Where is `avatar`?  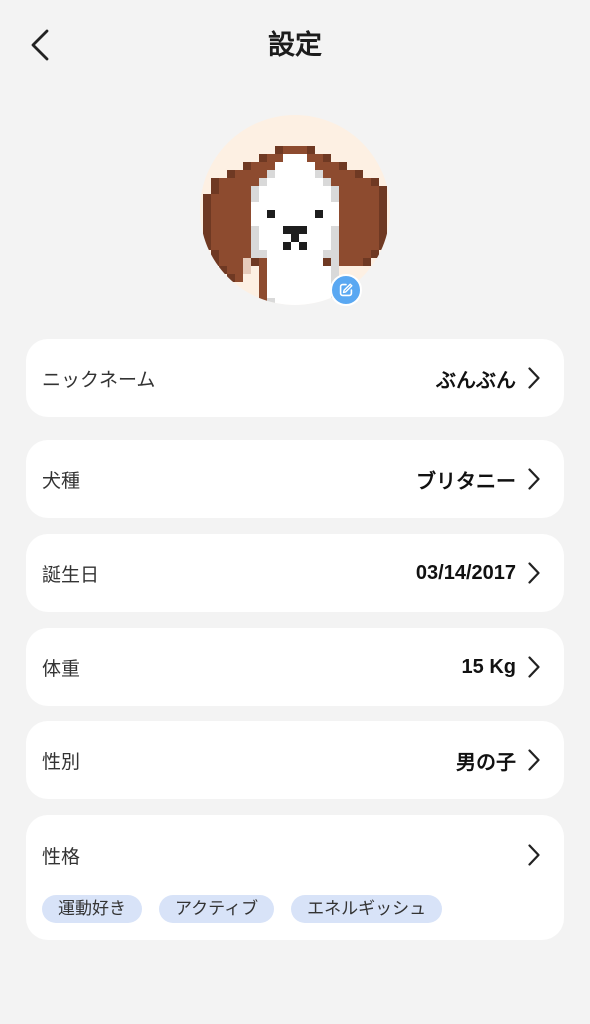
avatar is located at coordinates (295, 210).